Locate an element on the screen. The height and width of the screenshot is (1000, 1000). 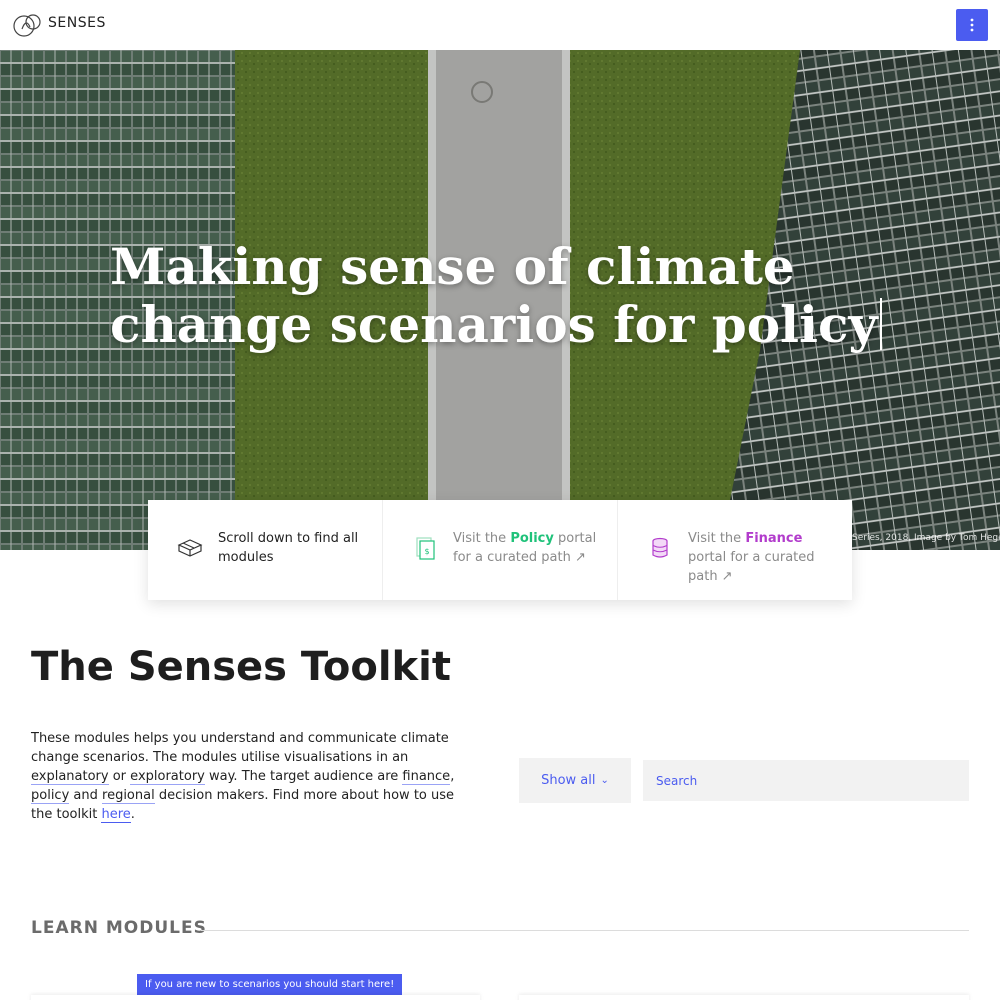
image-credit: Series, 2018, Image by Tom Hegen is located at coordinates (926, 538).